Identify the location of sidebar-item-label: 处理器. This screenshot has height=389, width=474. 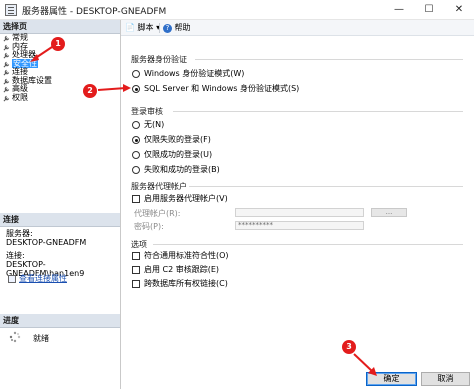
(24, 54).